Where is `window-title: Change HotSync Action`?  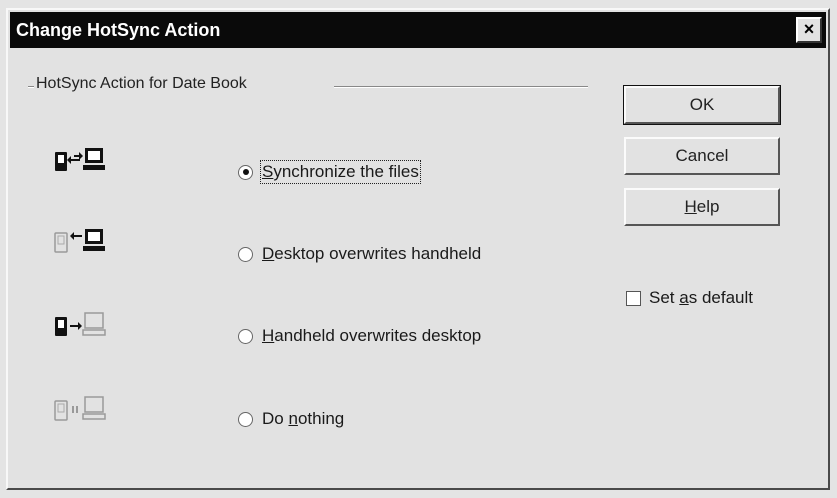
window-title: Change HotSync Action is located at coordinates (118, 30).